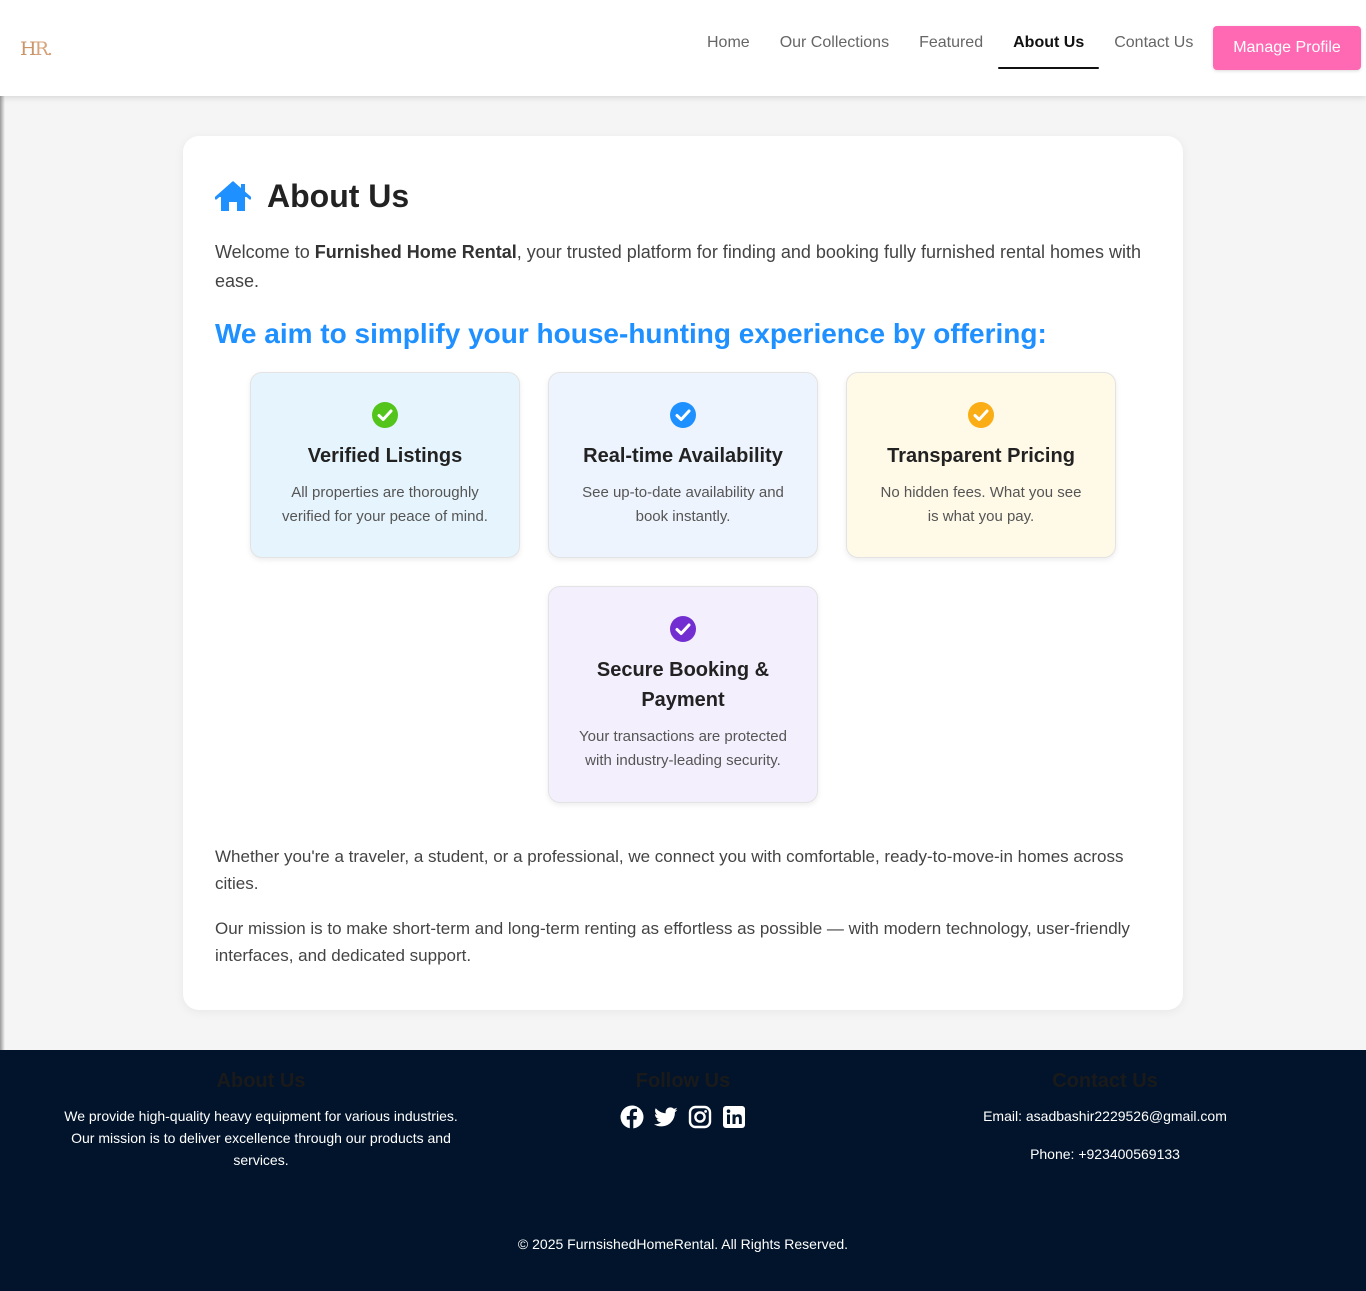 This screenshot has width=1366, height=1291. Describe the element at coordinates (981, 456) in the screenshot. I see `feature-title: Transparent Pricing` at that location.